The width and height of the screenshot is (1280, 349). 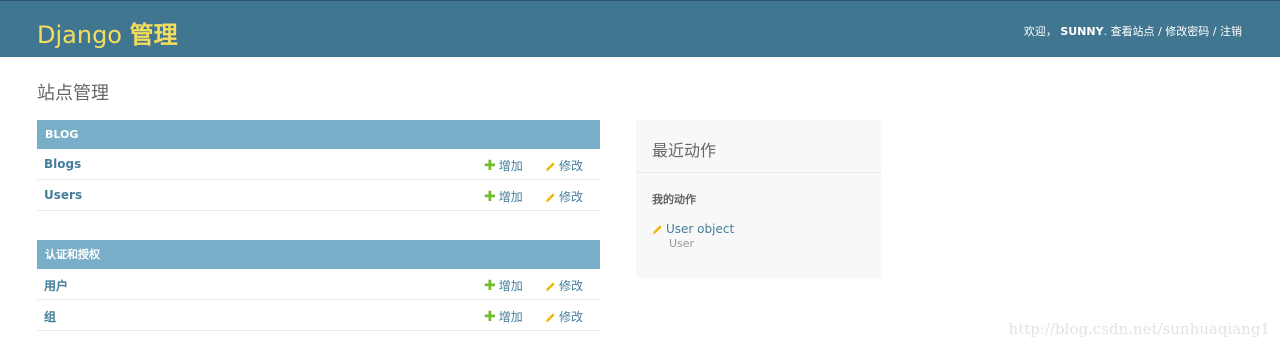 What do you see at coordinates (1105, 31) in the screenshot?
I see `username-period: .` at bounding box center [1105, 31].